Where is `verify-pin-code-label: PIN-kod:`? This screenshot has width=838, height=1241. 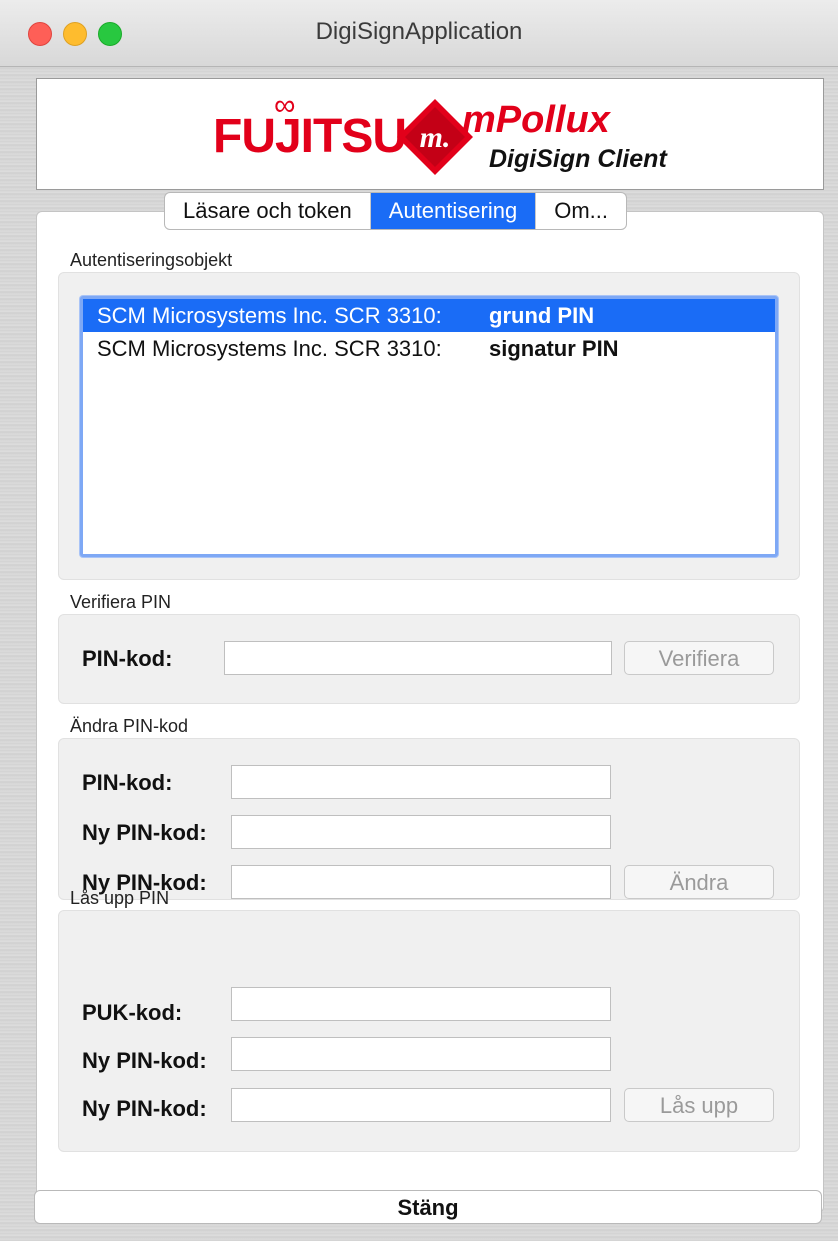
verify-pin-code-label: PIN-kod: is located at coordinates (127, 658).